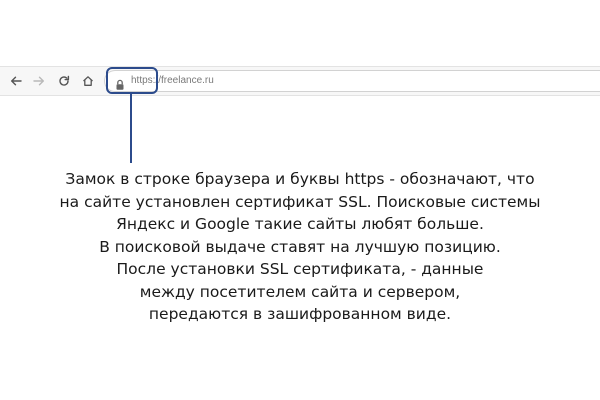 This screenshot has height=400, width=600. I want to click on explanation-line: передаются в зашифрованном виде., so click(300, 314).